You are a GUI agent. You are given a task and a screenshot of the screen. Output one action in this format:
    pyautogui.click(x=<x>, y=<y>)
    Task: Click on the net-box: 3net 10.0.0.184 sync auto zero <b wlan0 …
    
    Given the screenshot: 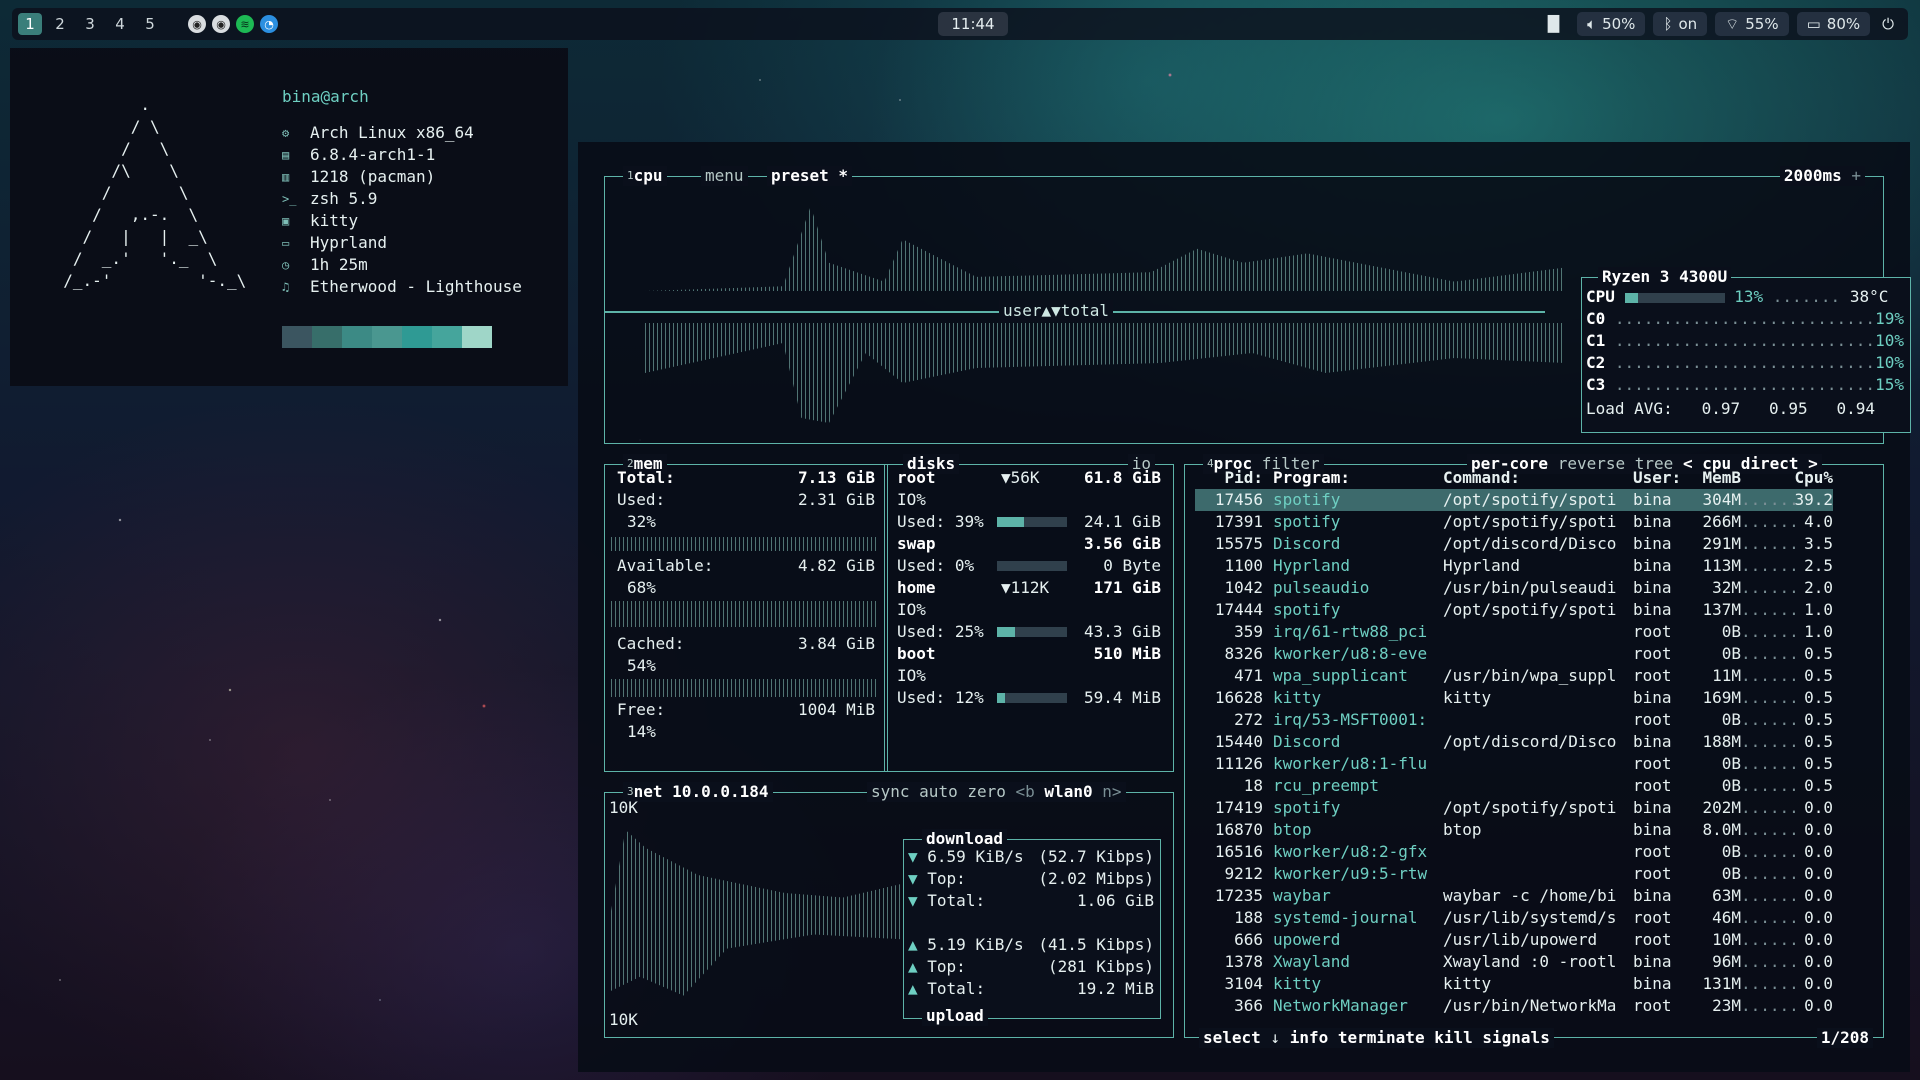 What is the action you would take?
    pyautogui.click(x=889, y=910)
    